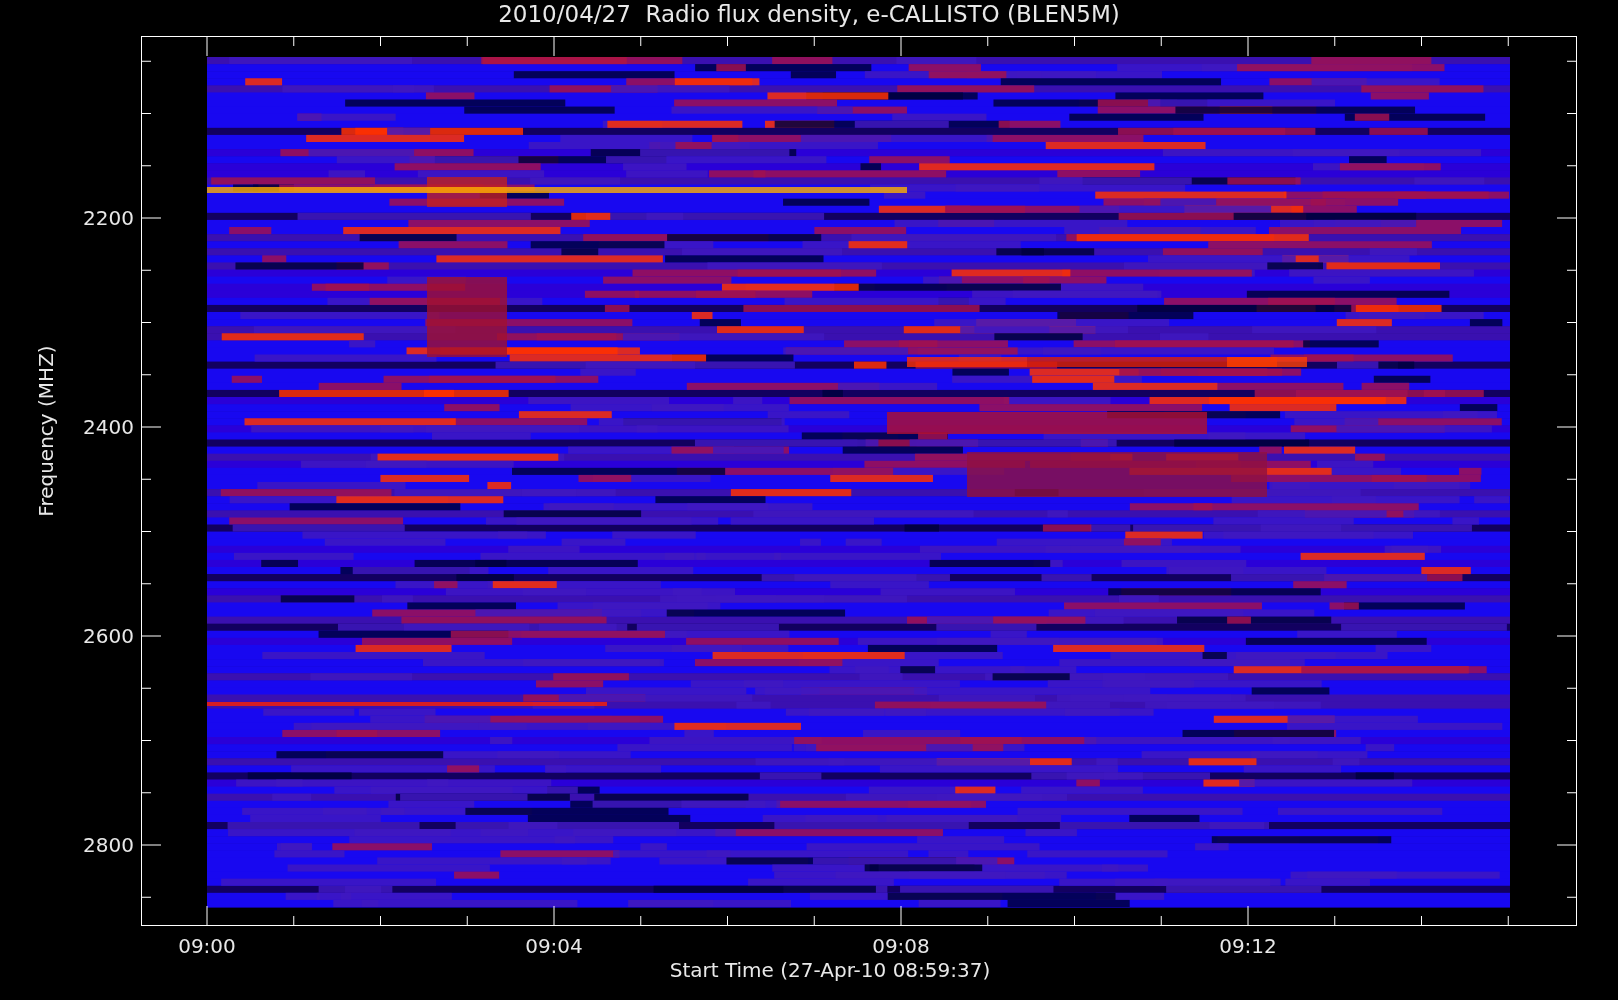 Image resolution: width=1618 pixels, height=1000 pixels. What do you see at coordinates (46, 431) in the screenshot?
I see `y-axis-label: Frequency (MHZ)` at bounding box center [46, 431].